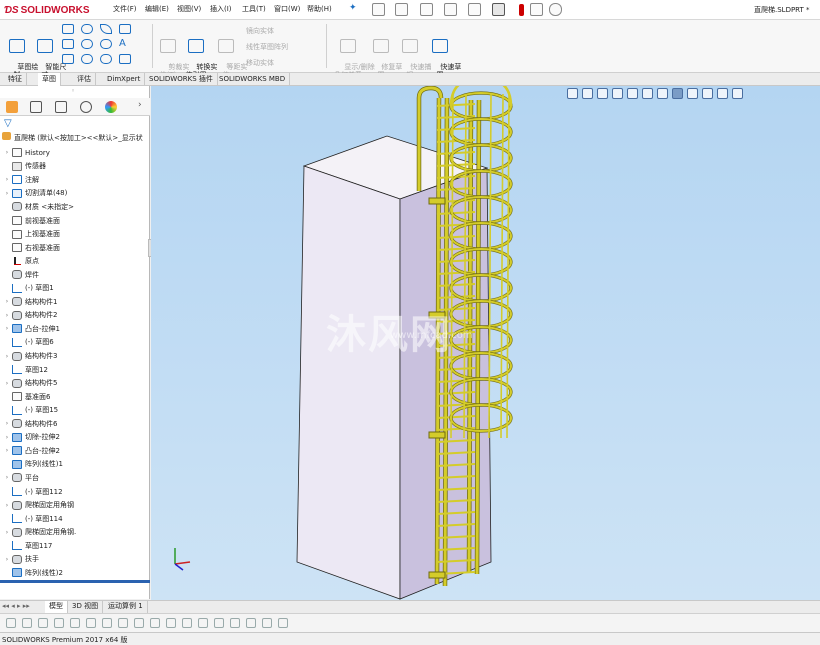 The height and width of the screenshot is (645, 820). I want to click on tree-item: › 扶手, so click(20, 560).